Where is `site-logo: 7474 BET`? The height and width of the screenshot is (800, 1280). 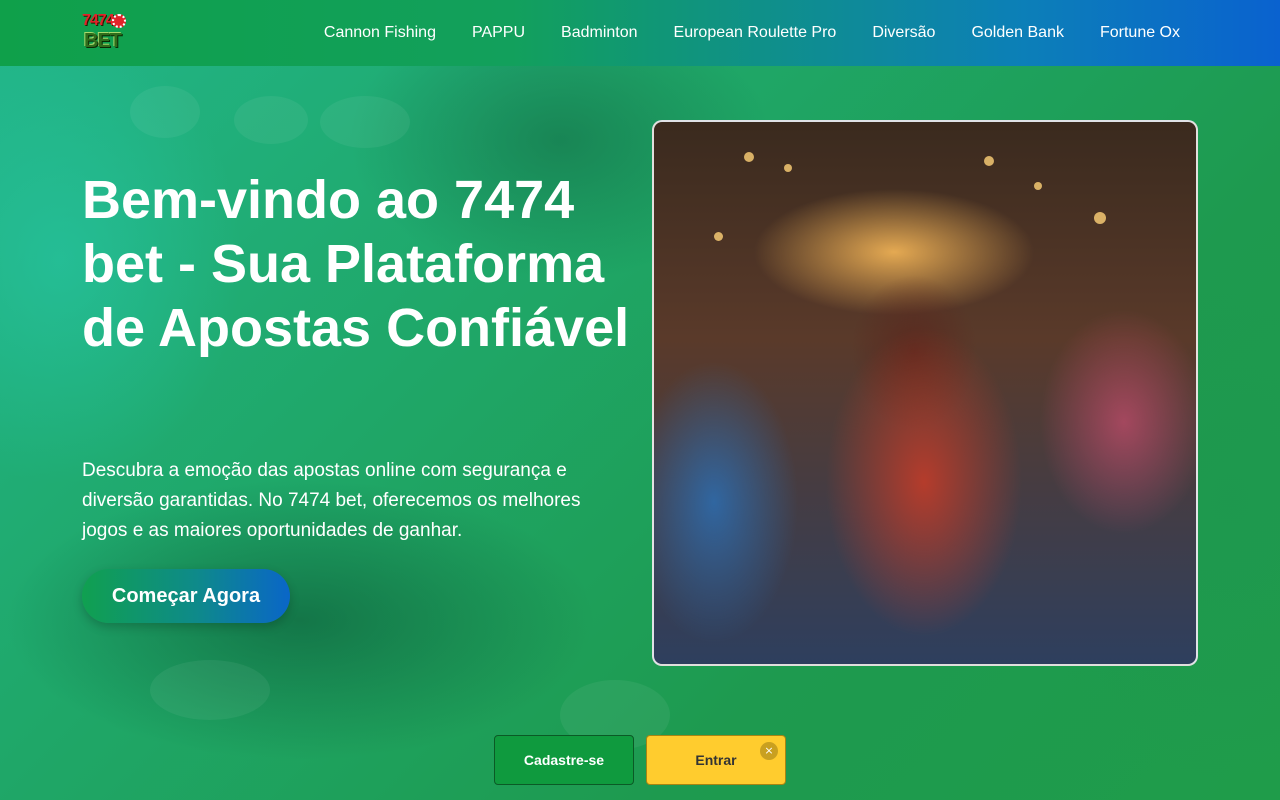 site-logo: 7474 BET is located at coordinates (106, 33).